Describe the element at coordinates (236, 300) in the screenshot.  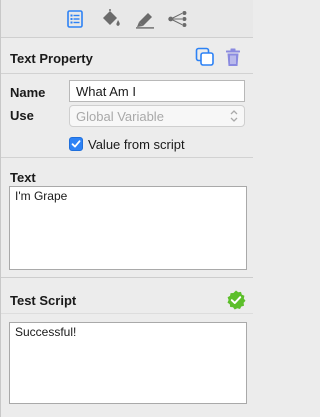
I see `check-icon` at that location.